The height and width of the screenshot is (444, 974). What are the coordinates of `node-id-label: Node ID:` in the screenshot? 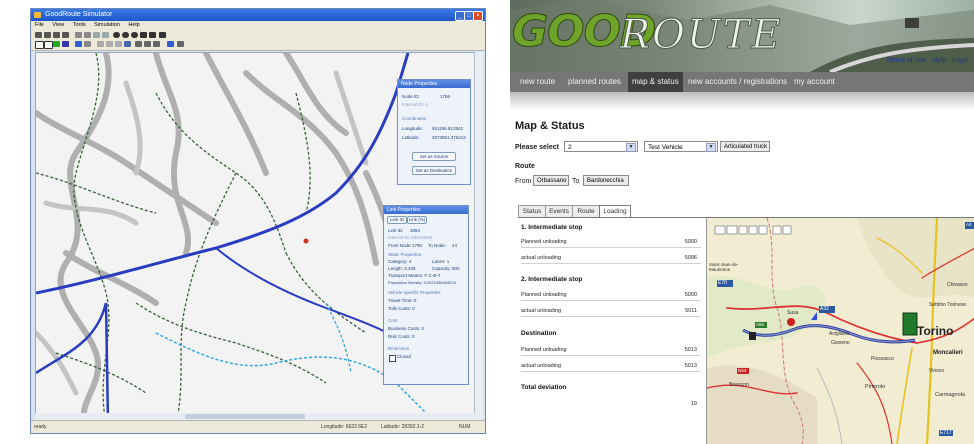 It's located at (411, 96).